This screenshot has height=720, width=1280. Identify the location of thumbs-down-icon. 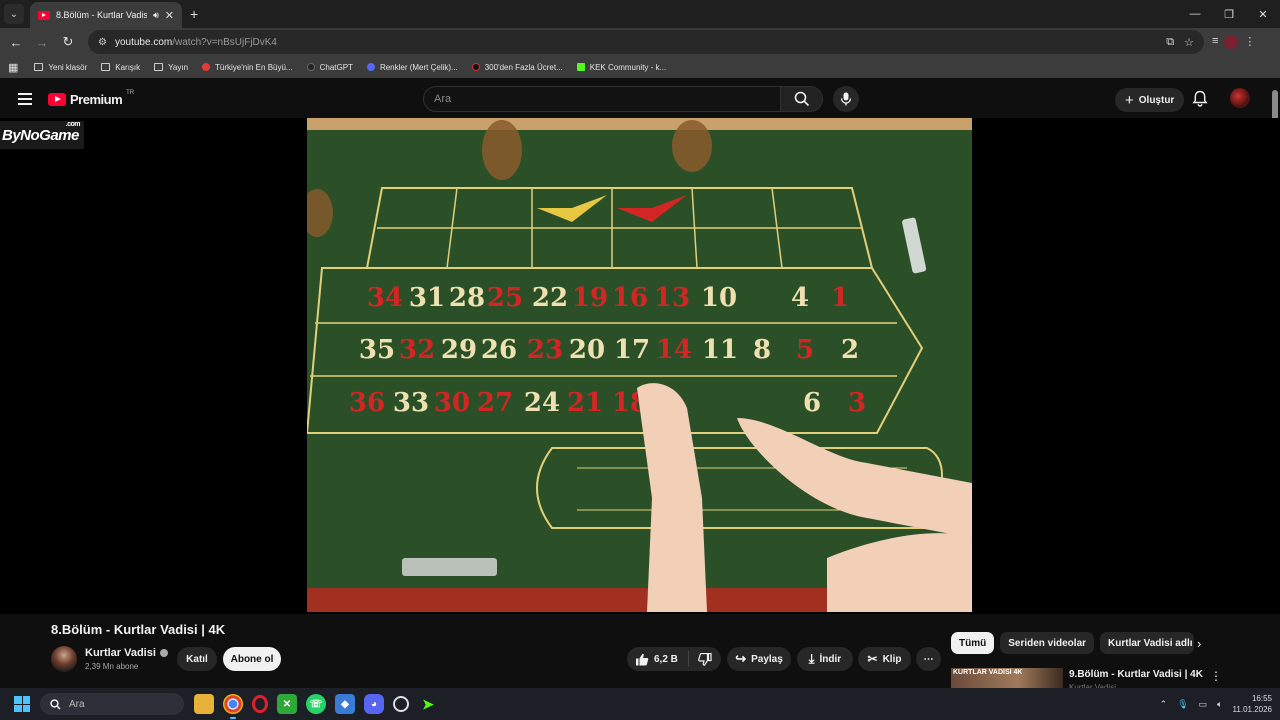
(705, 659).